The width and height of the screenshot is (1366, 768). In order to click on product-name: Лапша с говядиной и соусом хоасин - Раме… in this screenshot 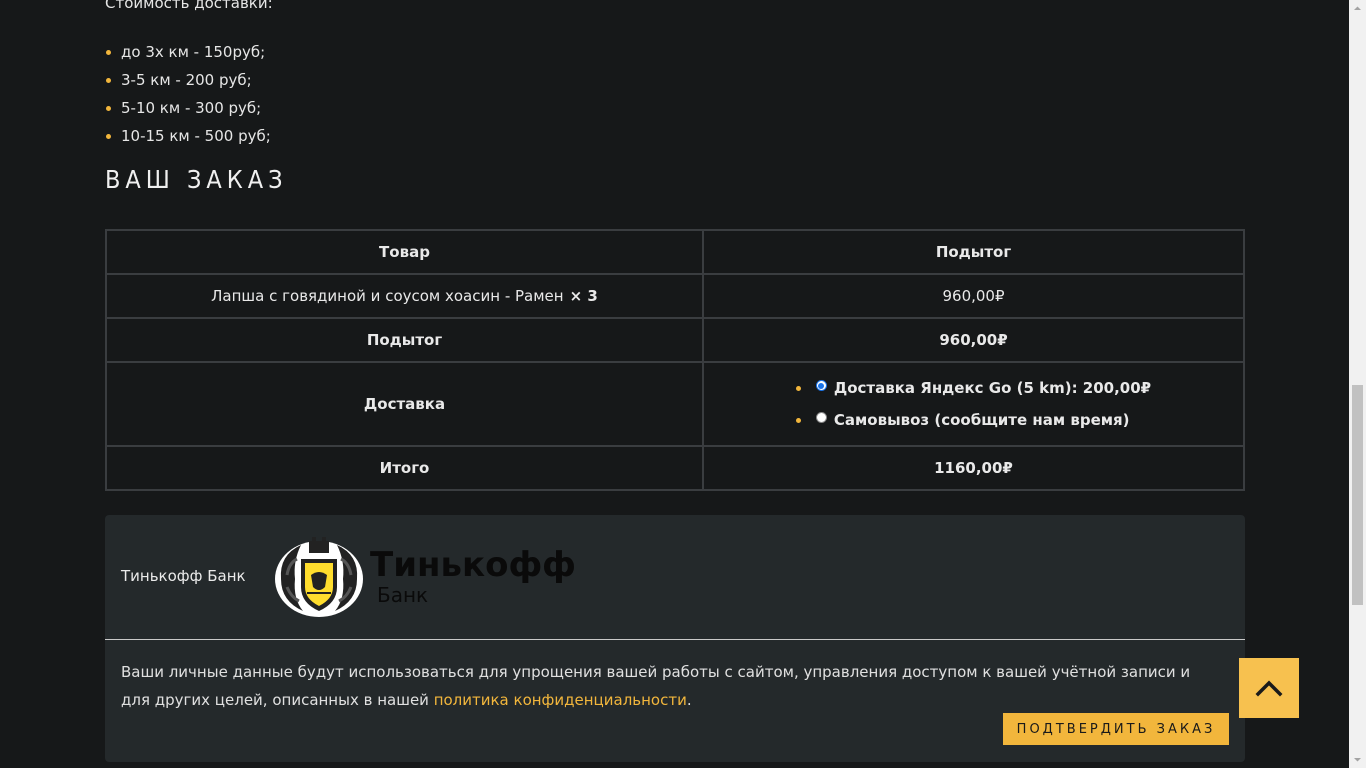, I will do `click(387, 296)`.